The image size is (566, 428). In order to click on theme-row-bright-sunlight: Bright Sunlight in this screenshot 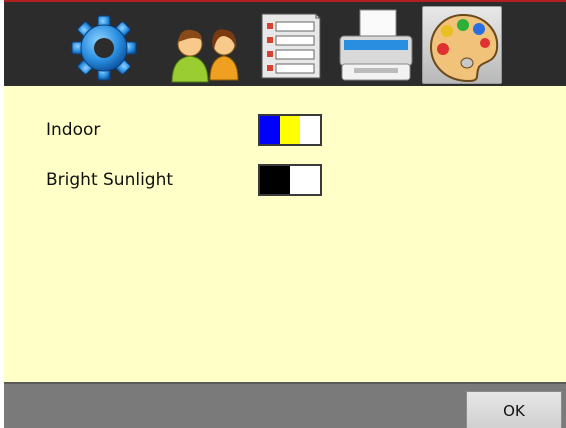, I will do `click(285, 181)`.